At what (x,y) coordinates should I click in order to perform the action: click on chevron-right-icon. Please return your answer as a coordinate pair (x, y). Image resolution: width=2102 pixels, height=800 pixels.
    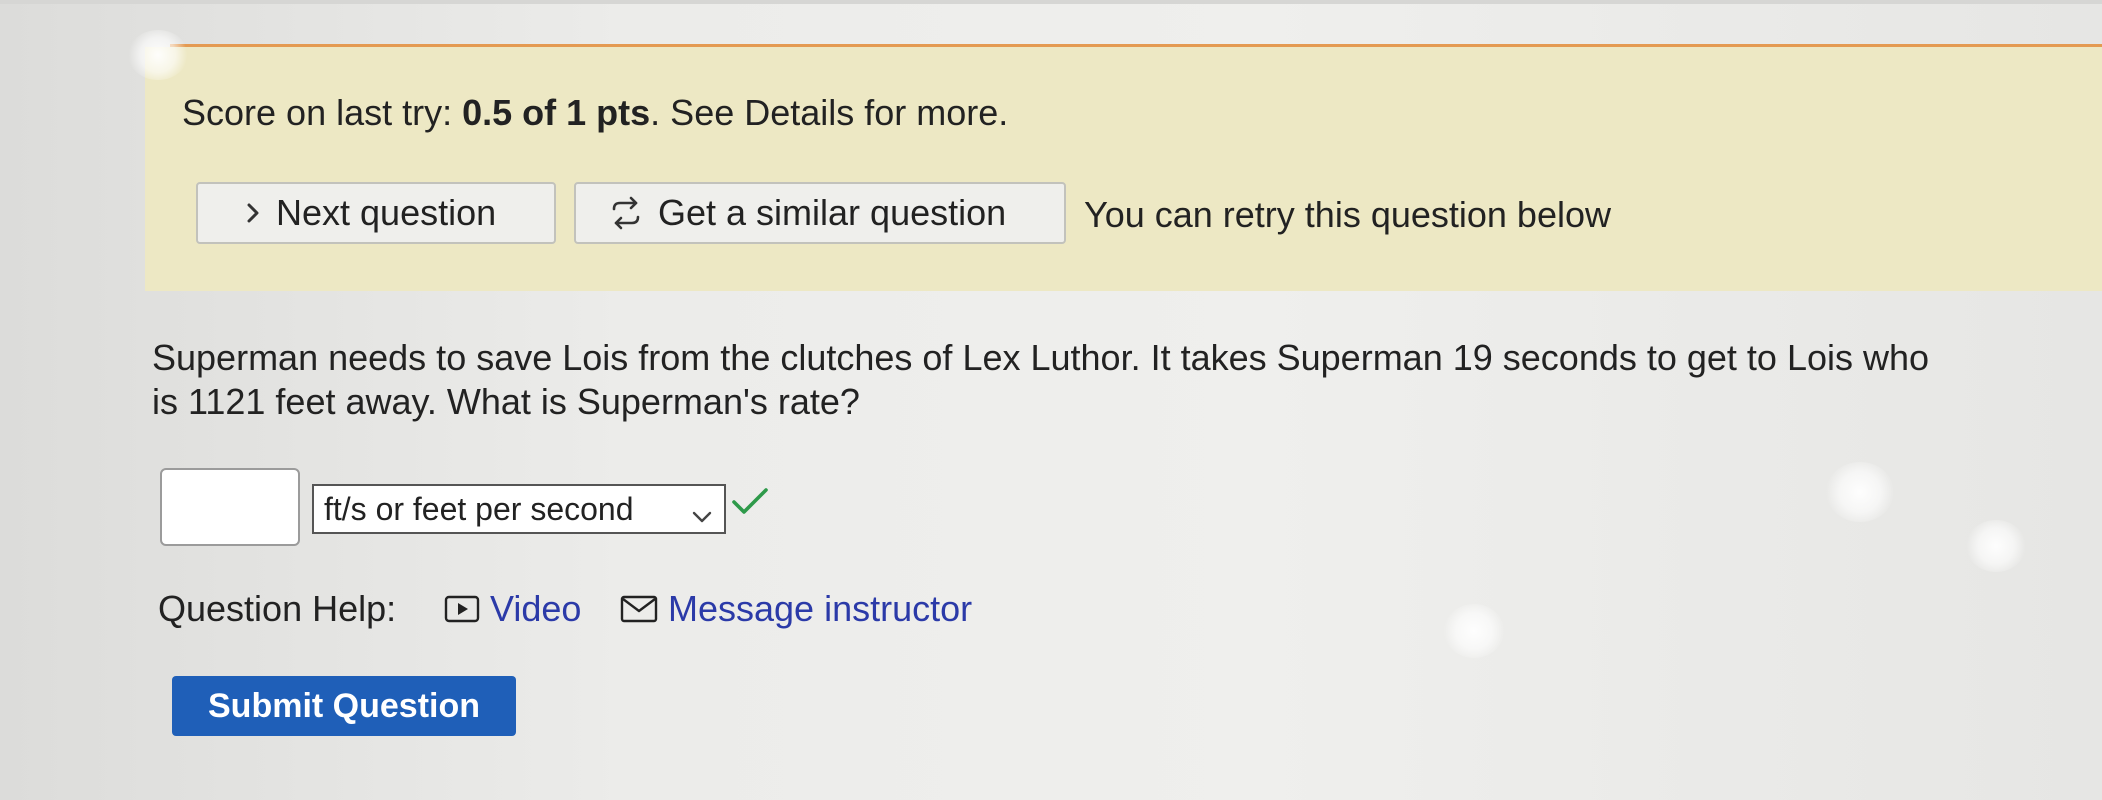
    Looking at the image, I should click on (253, 213).